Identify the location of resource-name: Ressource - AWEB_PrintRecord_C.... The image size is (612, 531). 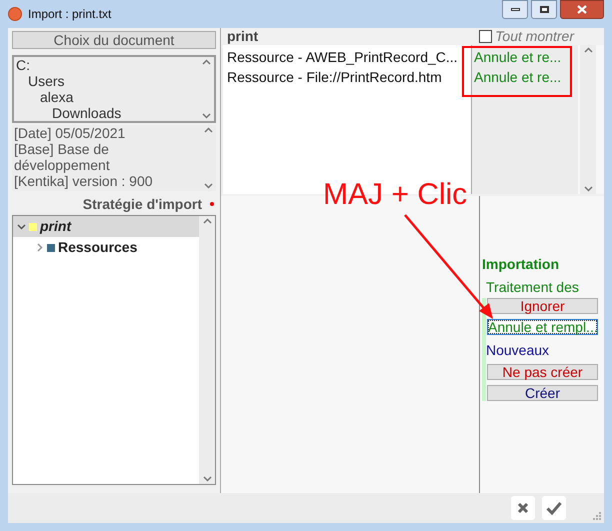
(342, 57).